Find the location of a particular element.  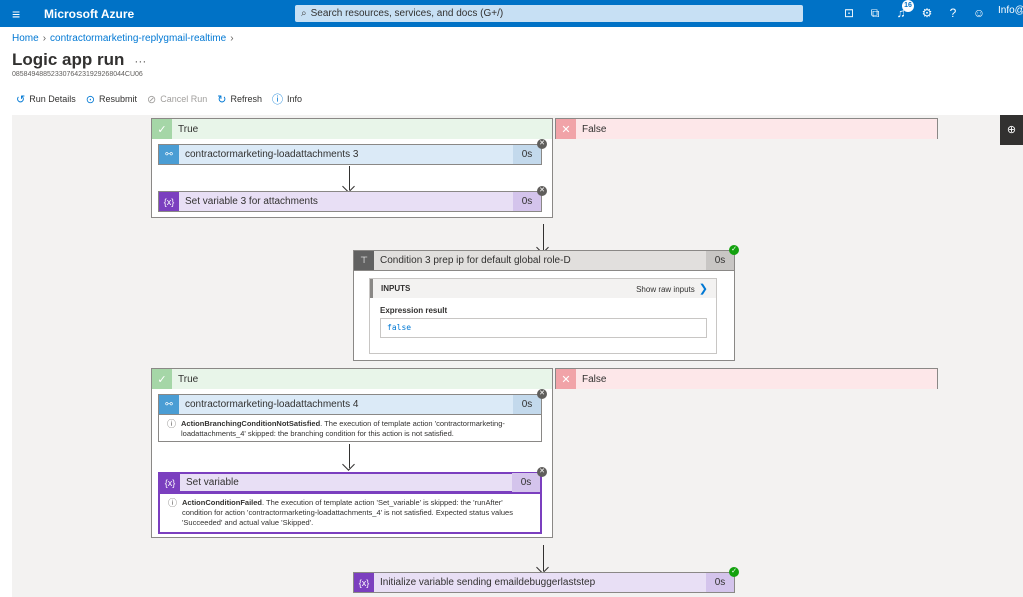

action-name: contractormarketing-loadattachments 3 is located at coordinates (272, 154).